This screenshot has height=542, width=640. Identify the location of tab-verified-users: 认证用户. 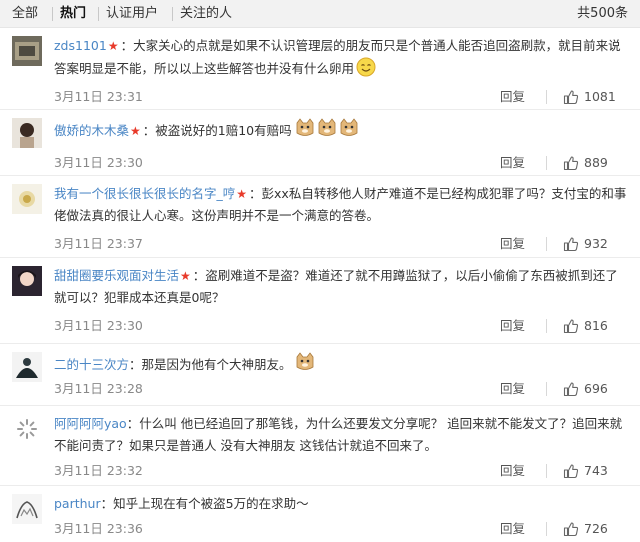
(132, 14).